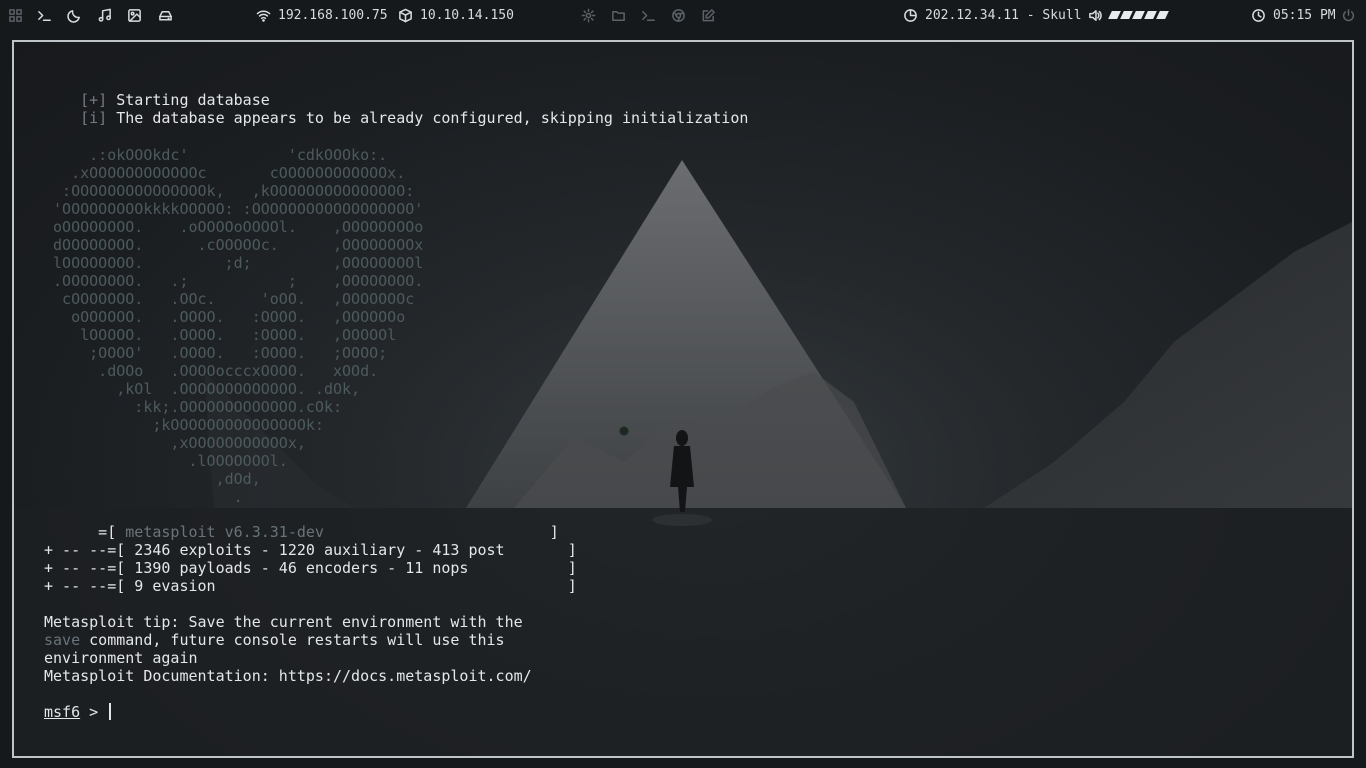  I want to click on command-prompt: msf6 >, so click(78, 712).